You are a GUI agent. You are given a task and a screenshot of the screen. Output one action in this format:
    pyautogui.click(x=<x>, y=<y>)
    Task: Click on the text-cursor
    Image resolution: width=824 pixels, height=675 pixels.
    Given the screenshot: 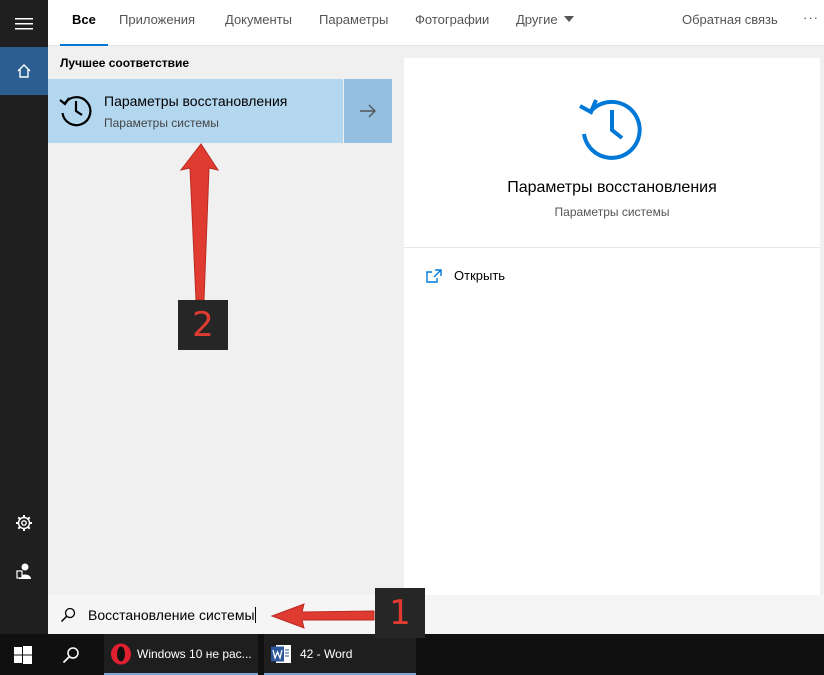 What is the action you would take?
    pyautogui.click(x=255, y=615)
    